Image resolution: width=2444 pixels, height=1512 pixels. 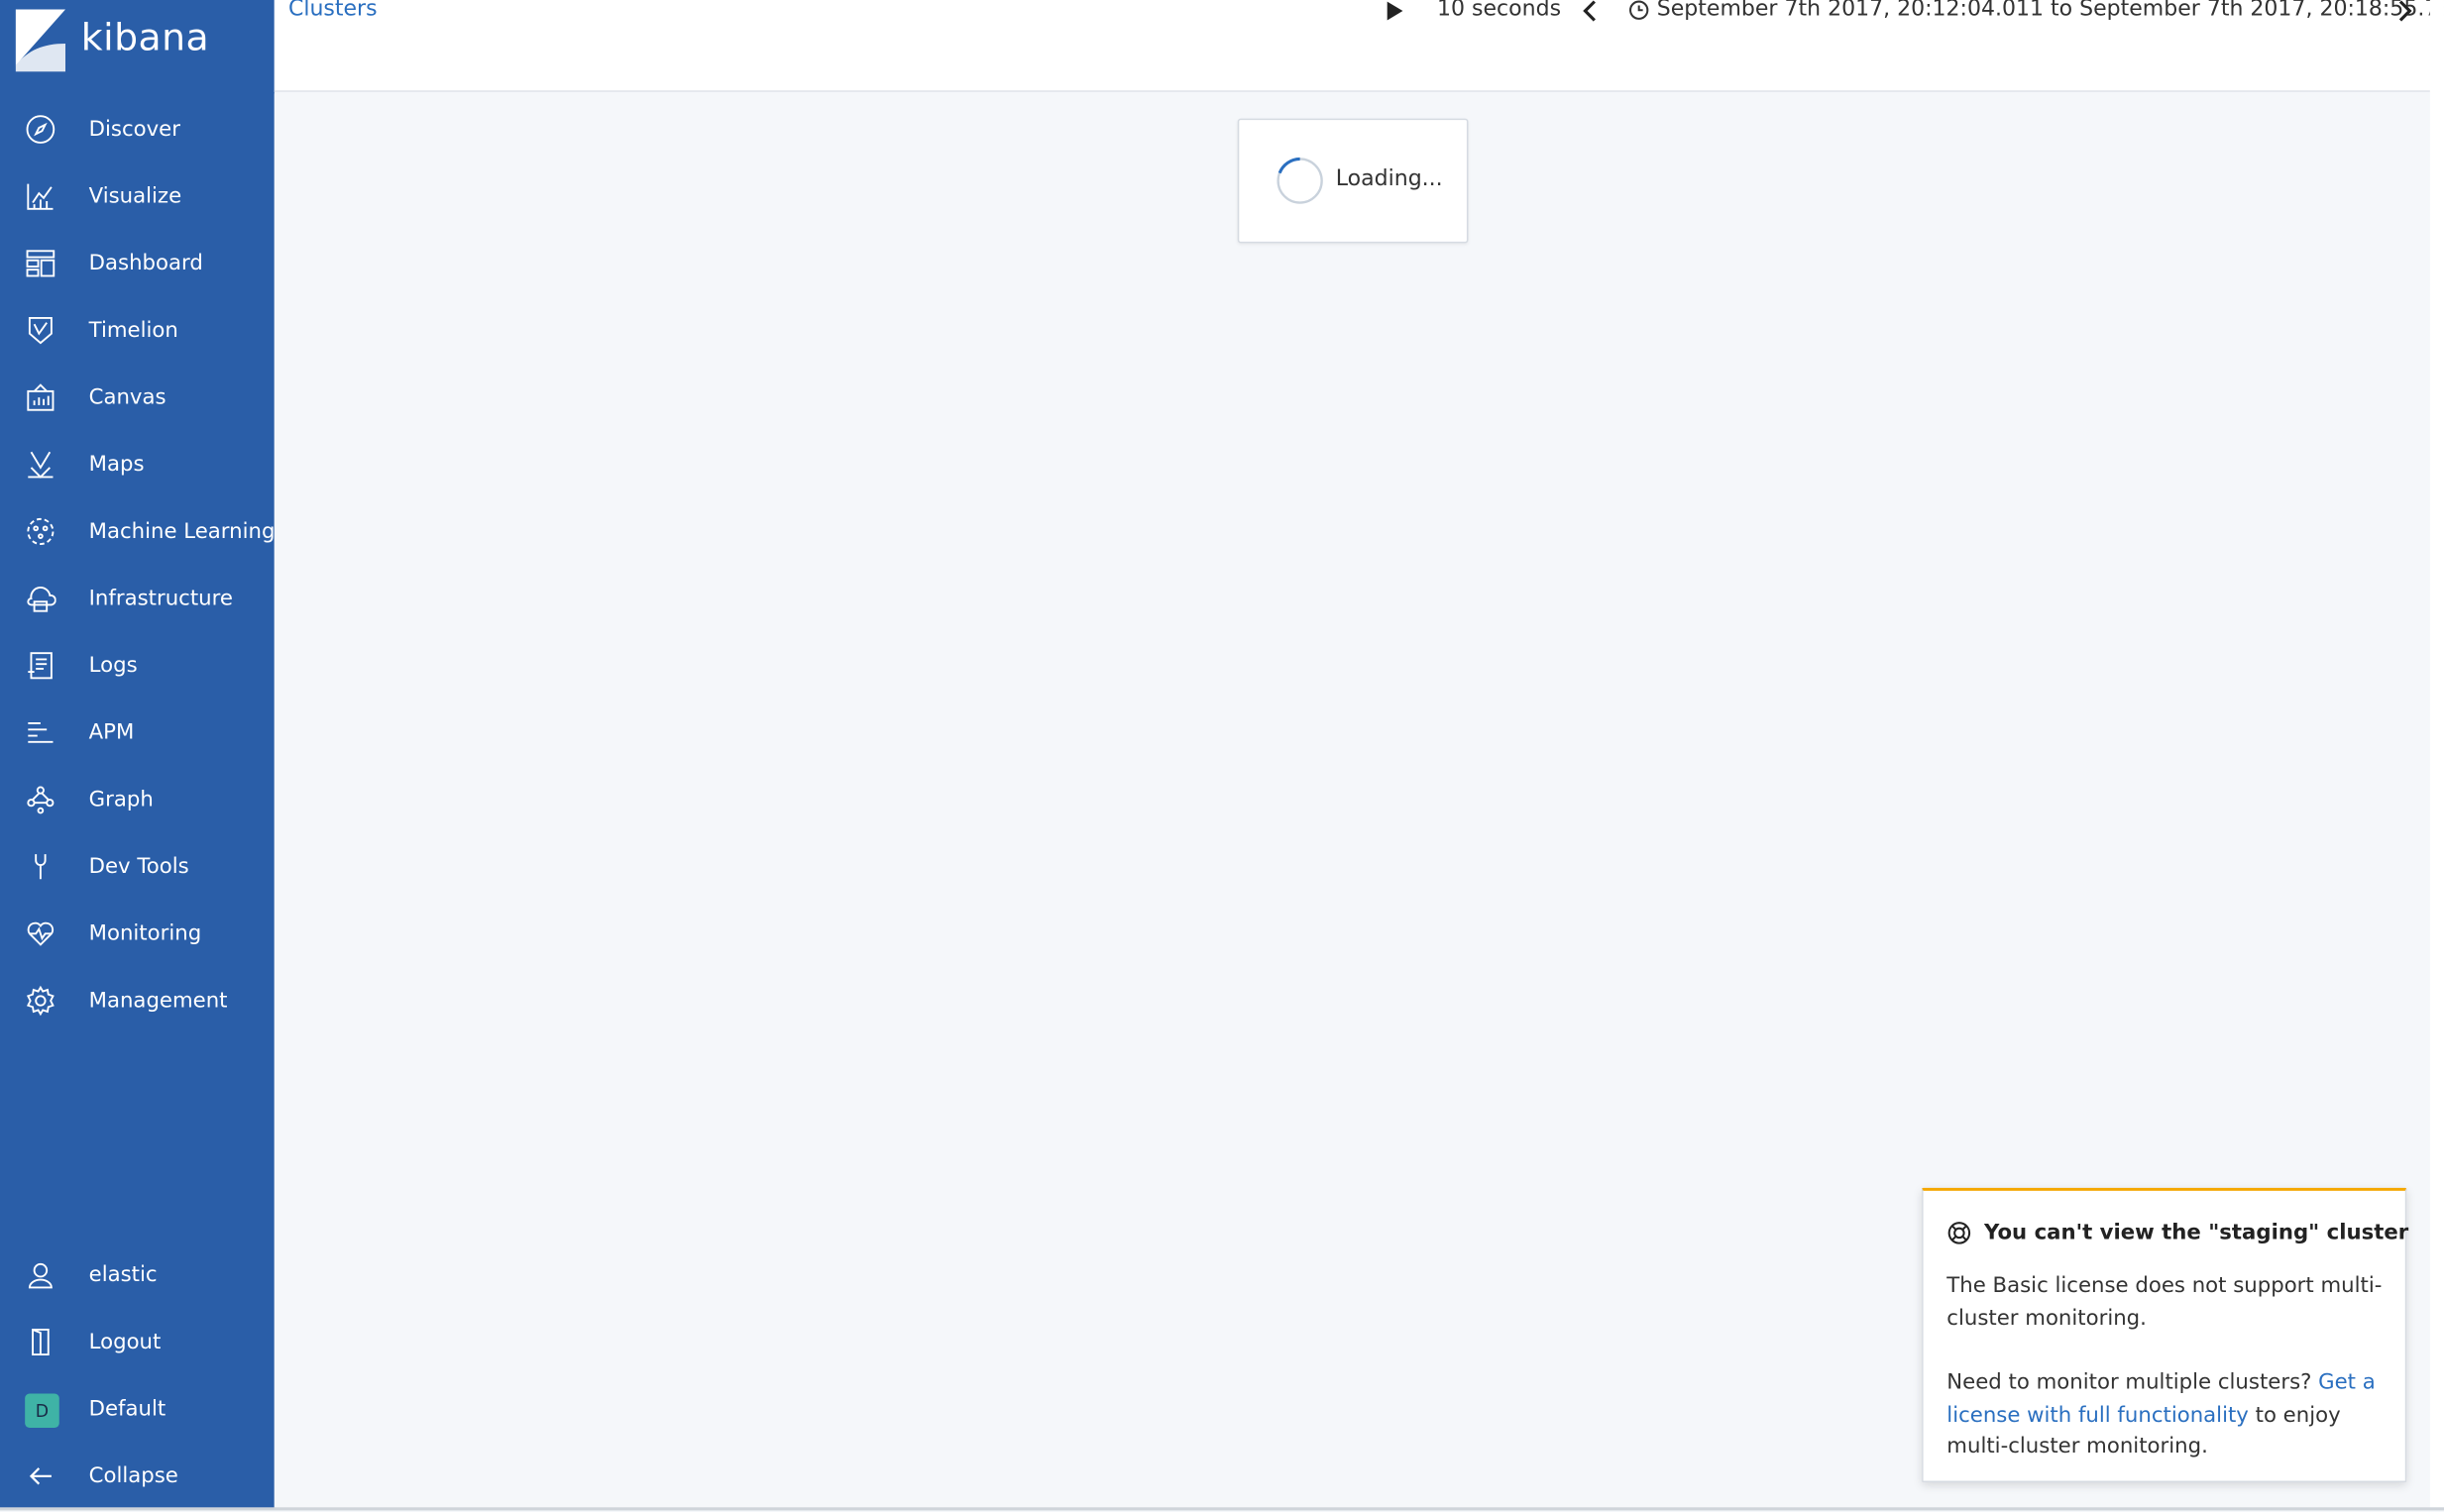 I want to click on spinner-icon, so click(x=1300, y=181).